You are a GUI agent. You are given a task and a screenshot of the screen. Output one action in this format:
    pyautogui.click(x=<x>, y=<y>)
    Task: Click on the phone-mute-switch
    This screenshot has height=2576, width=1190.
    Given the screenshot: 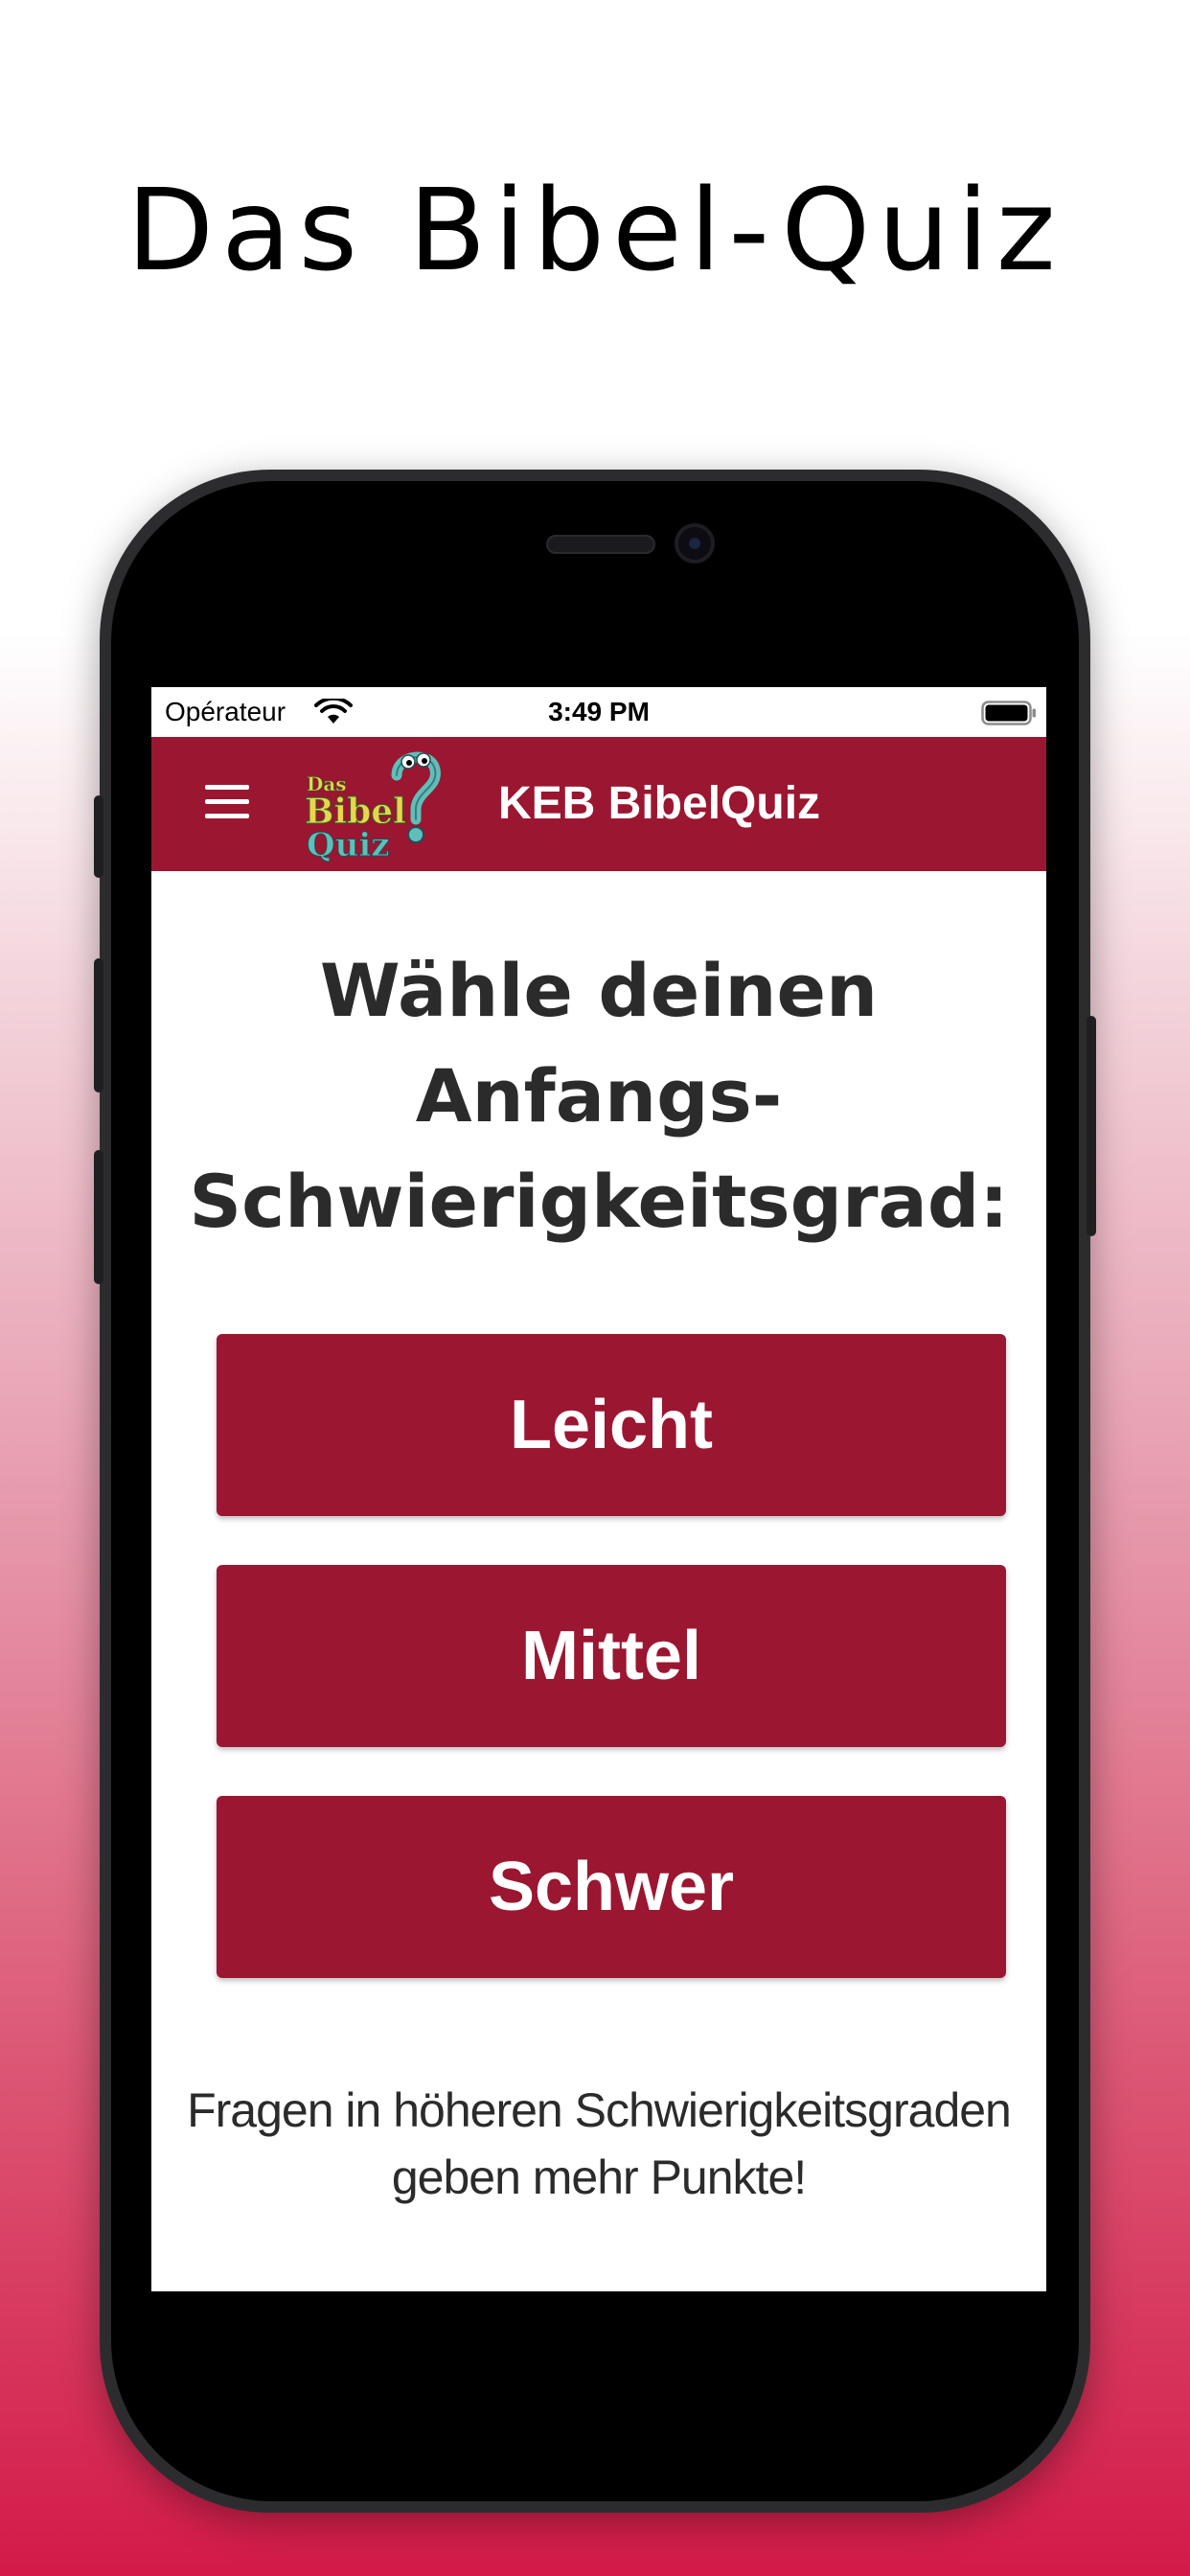 What is the action you would take?
    pyautogui.click(x=99, y=836)
    